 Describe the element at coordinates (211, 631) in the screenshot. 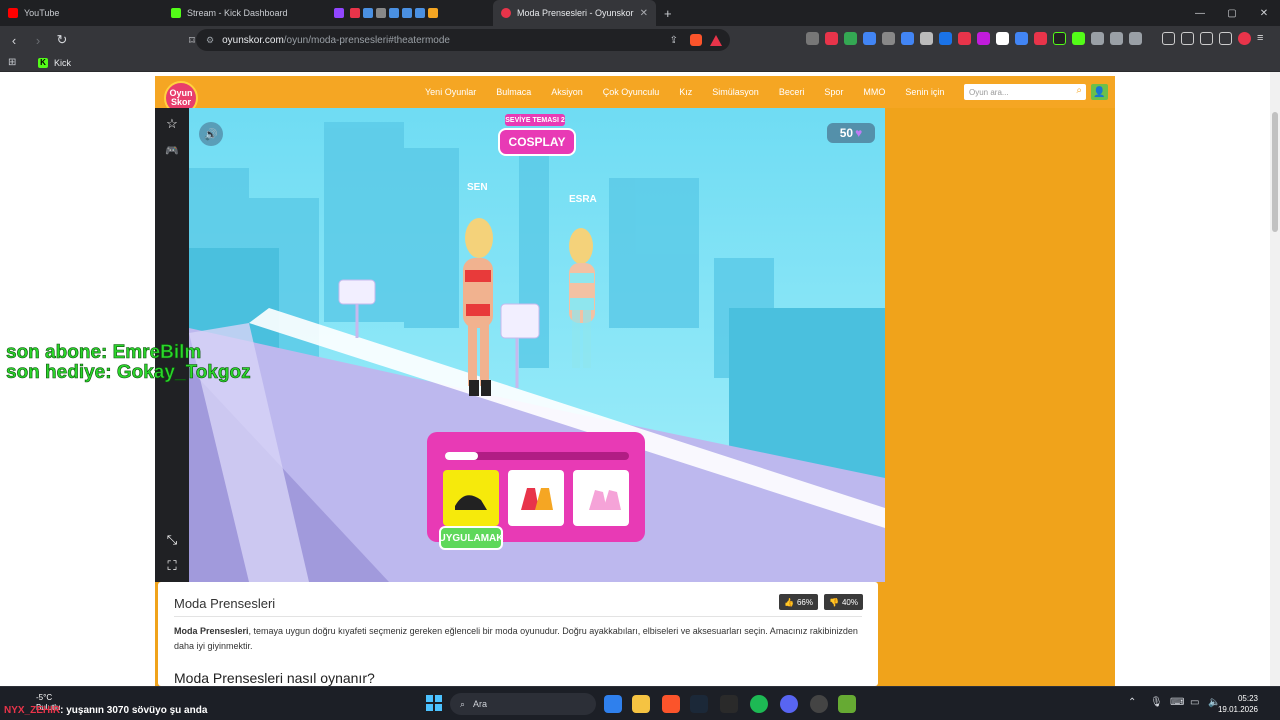

I see `desc-game-name: Moda Prensesleri` at that location.